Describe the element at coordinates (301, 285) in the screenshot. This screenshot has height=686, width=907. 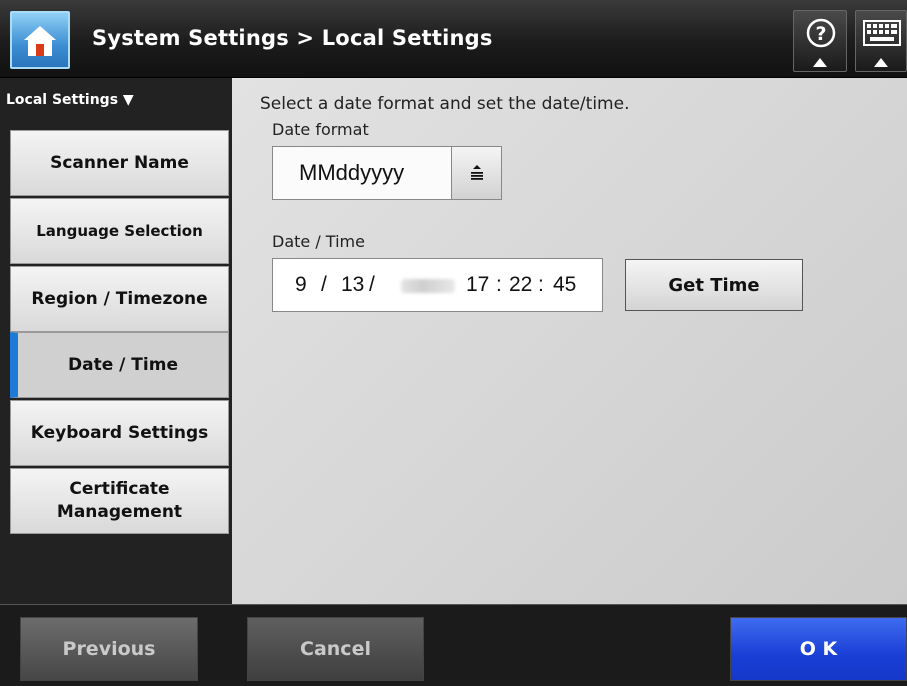
I see `month-field: 9` at that location.